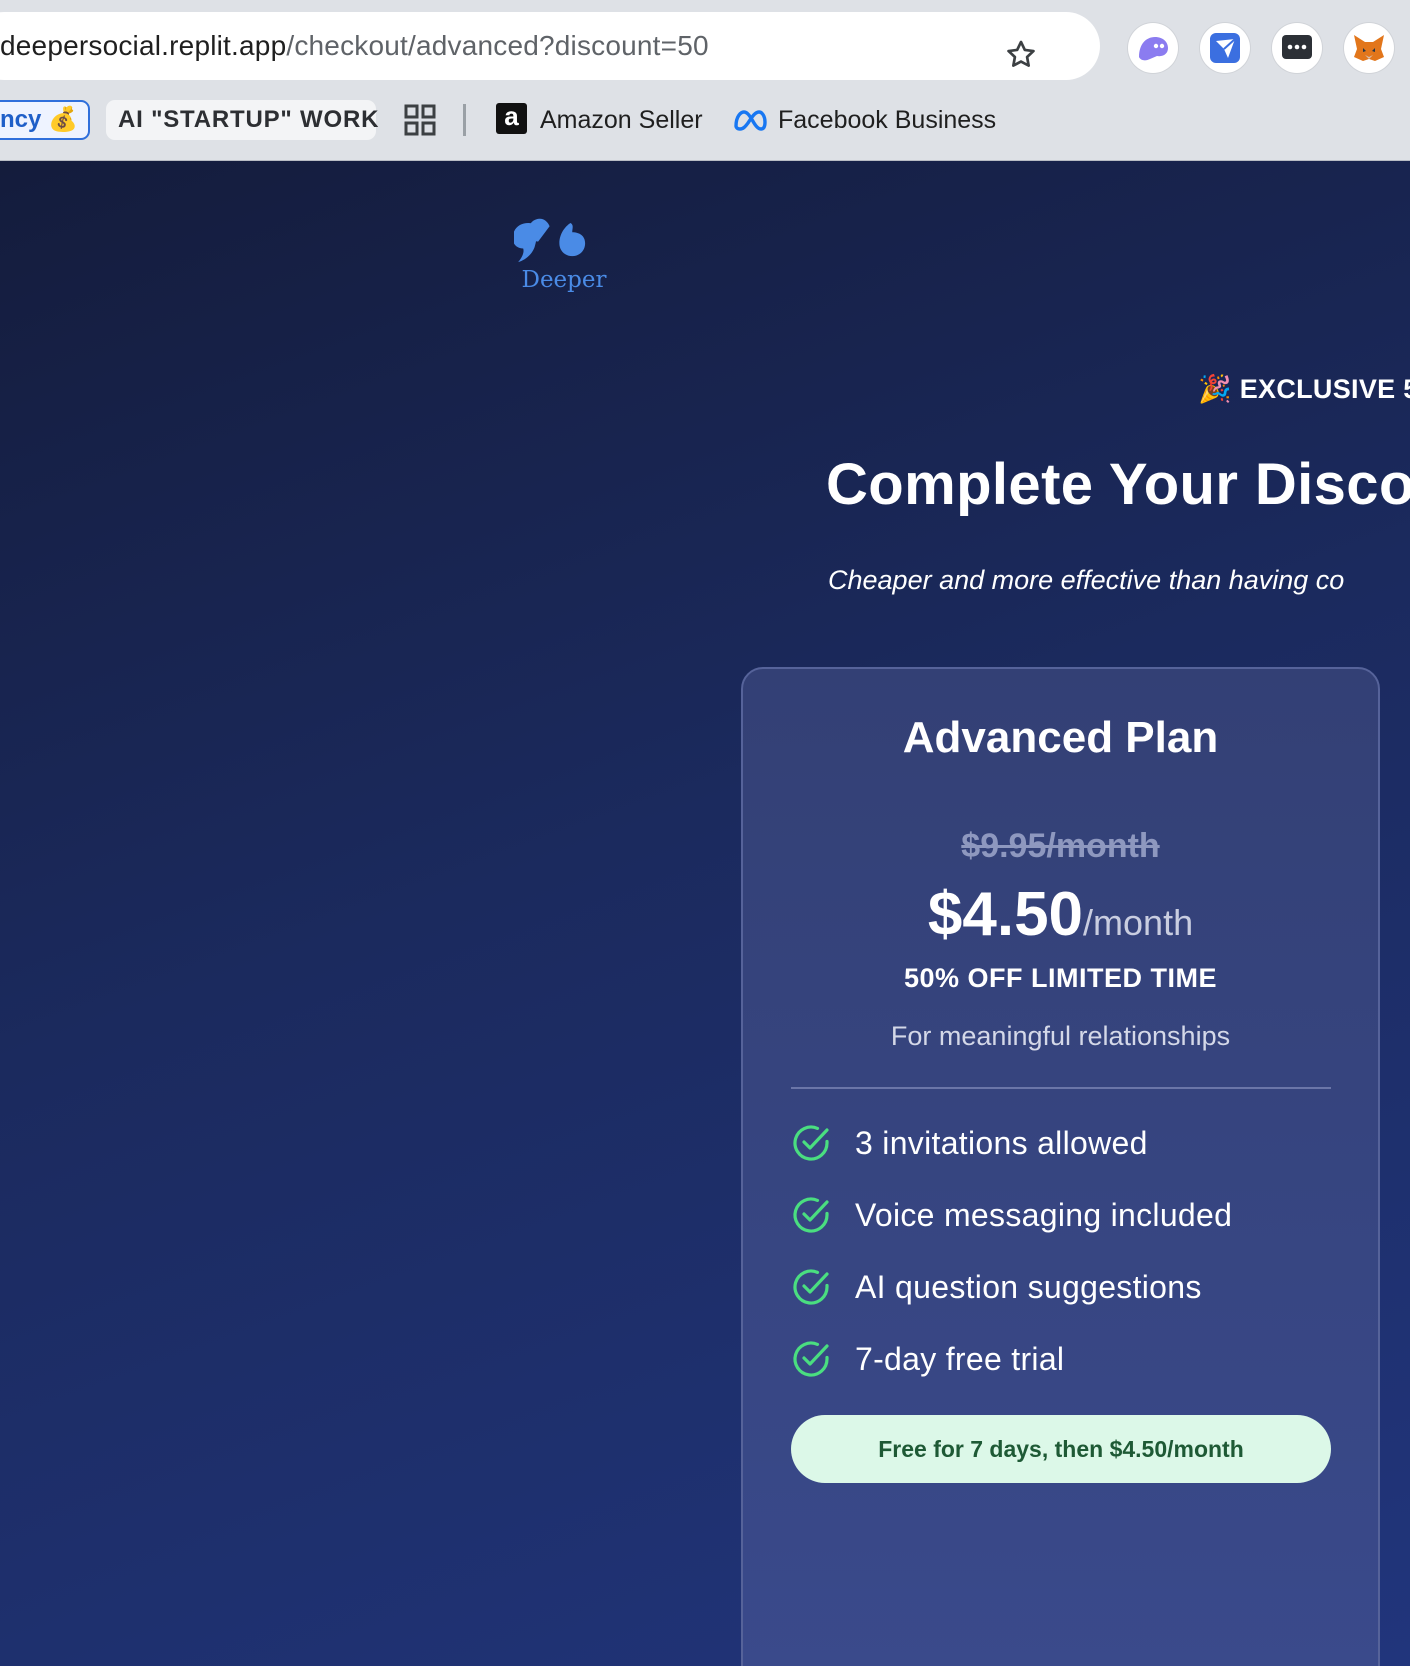  Describe the element at coordinates (143, 45) in the screenshot. I see `url-host: deepersocial.replit.app` at that location.